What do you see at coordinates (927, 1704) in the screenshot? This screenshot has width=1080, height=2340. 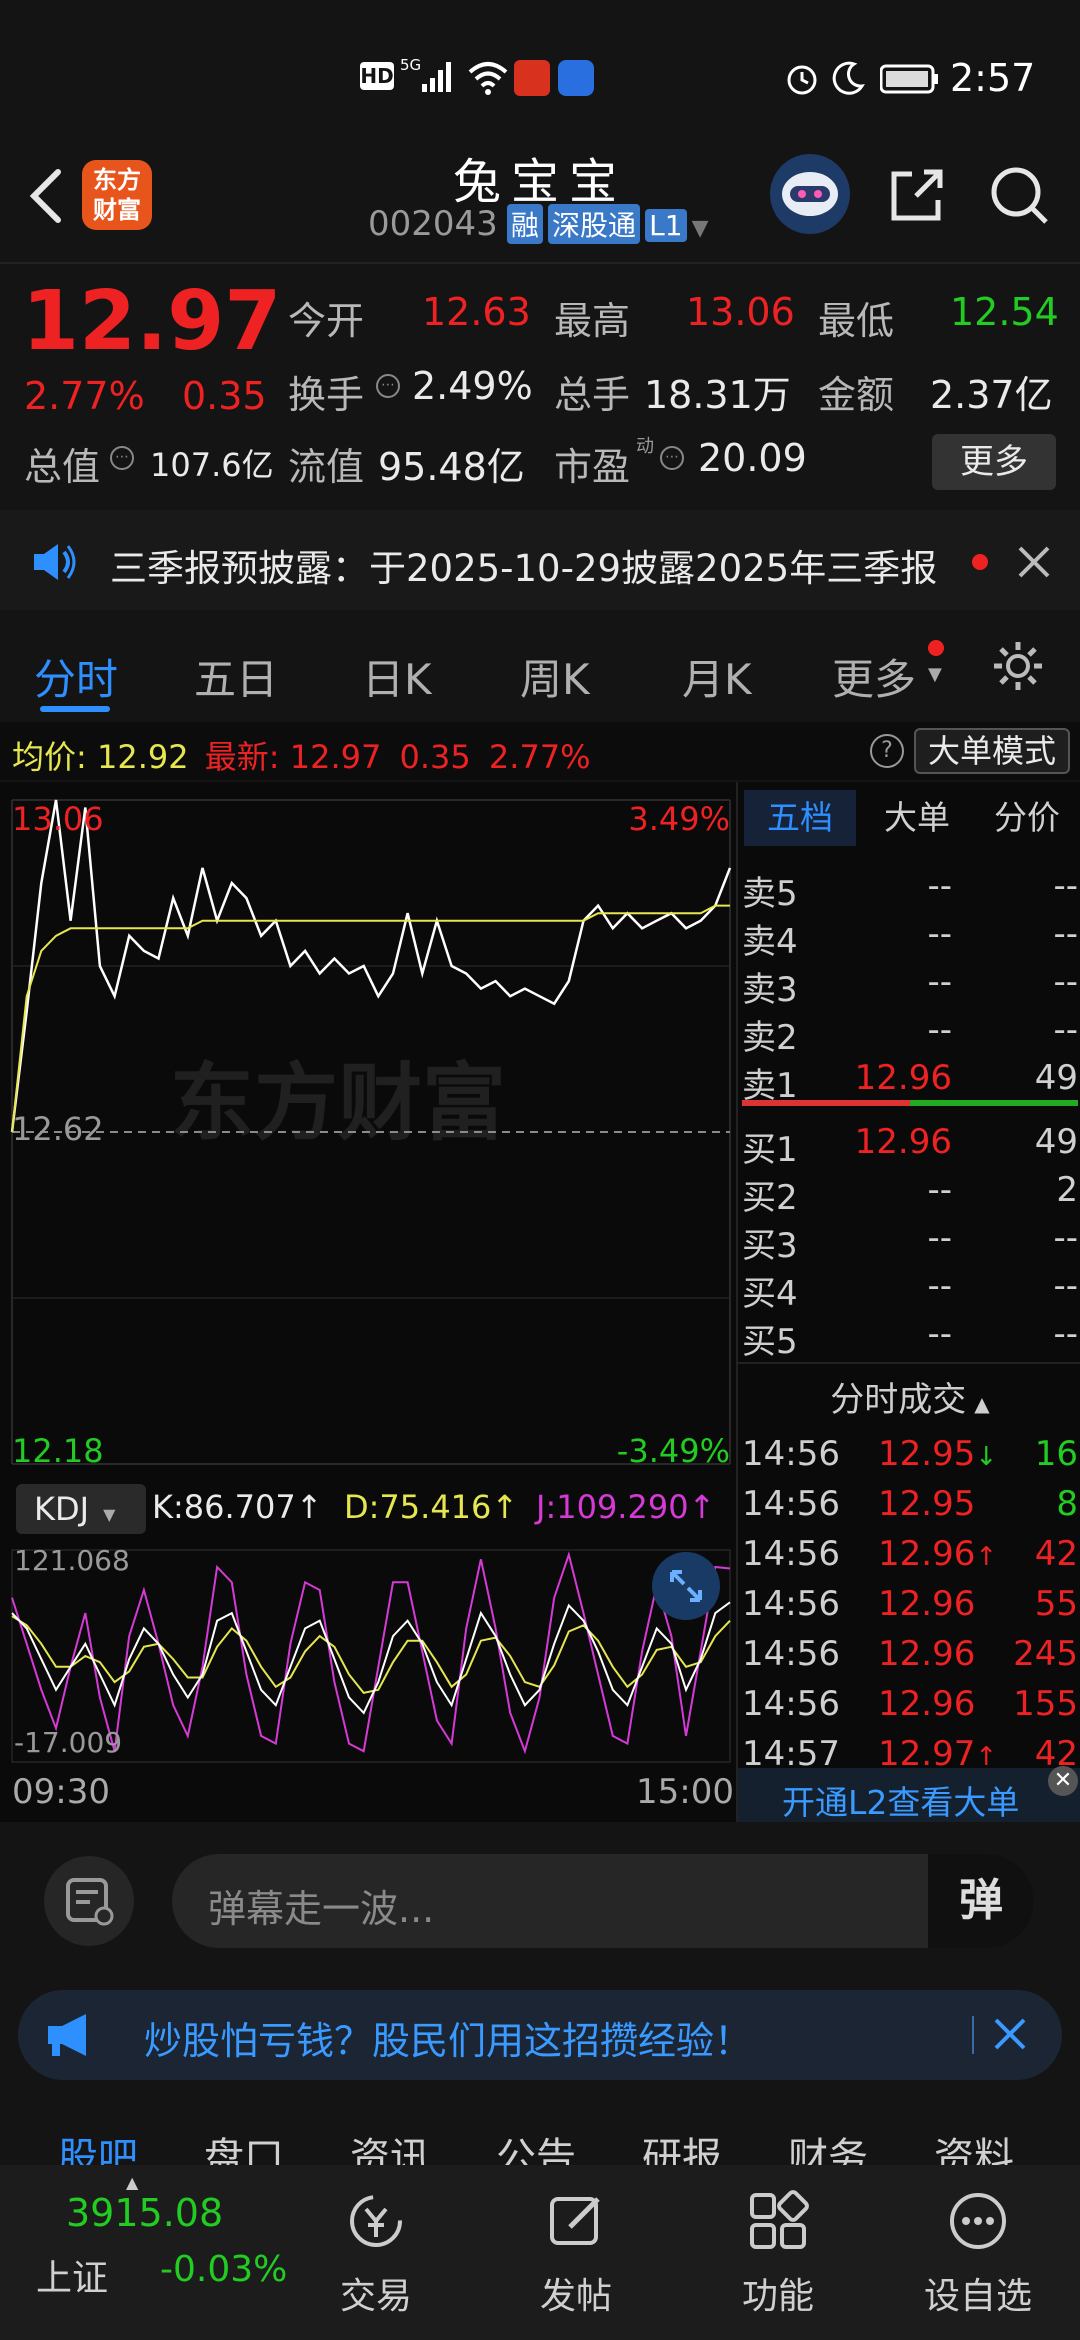 I see `trade-price: 12.96` at bounding box center [927, 1704].